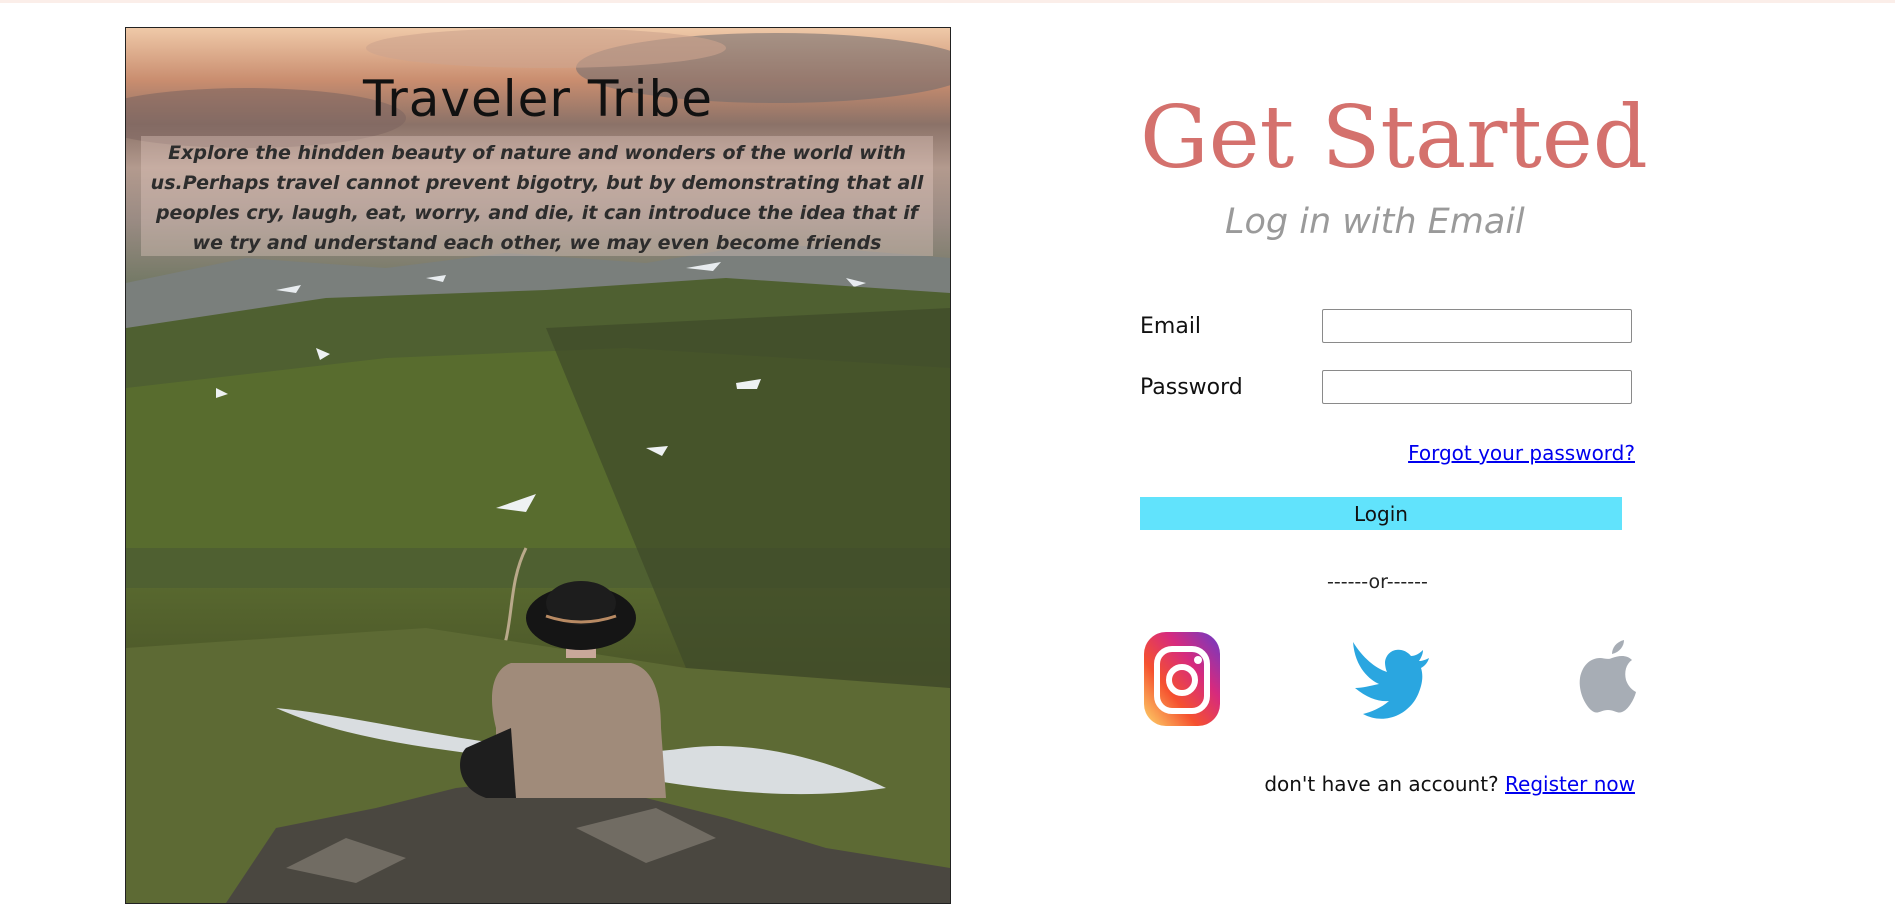 The height and width of the screenshot is (911, 1895). Describe the element at coordinates (1191, 387) in the screenshot. I see `password-label: Password` at that location.